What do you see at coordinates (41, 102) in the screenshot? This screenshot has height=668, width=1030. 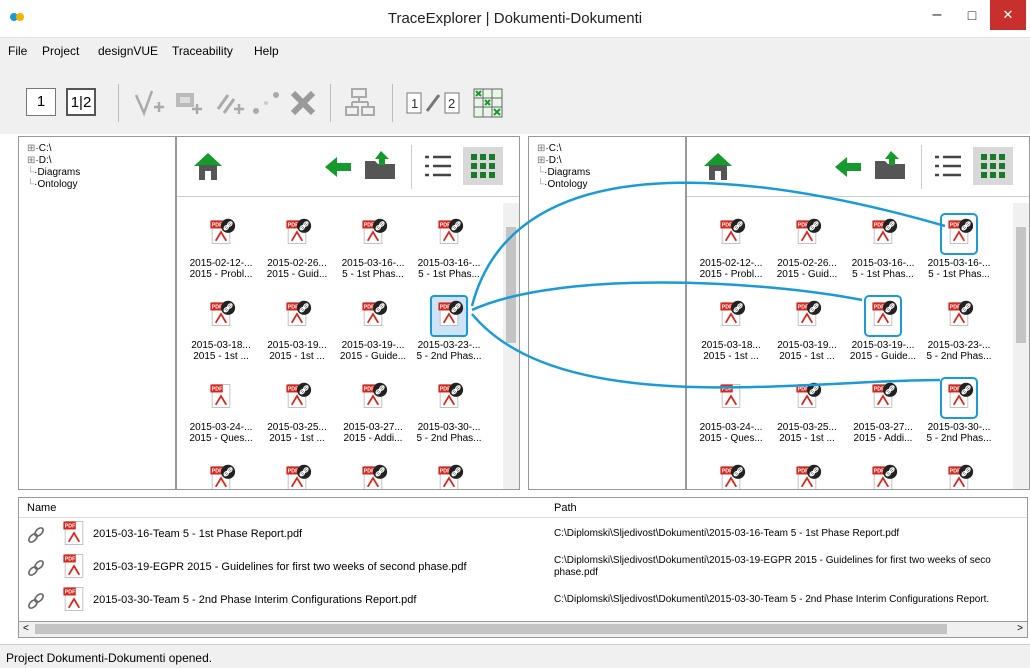 I see `single-view-button: 1` at bounding box center [41, 102].